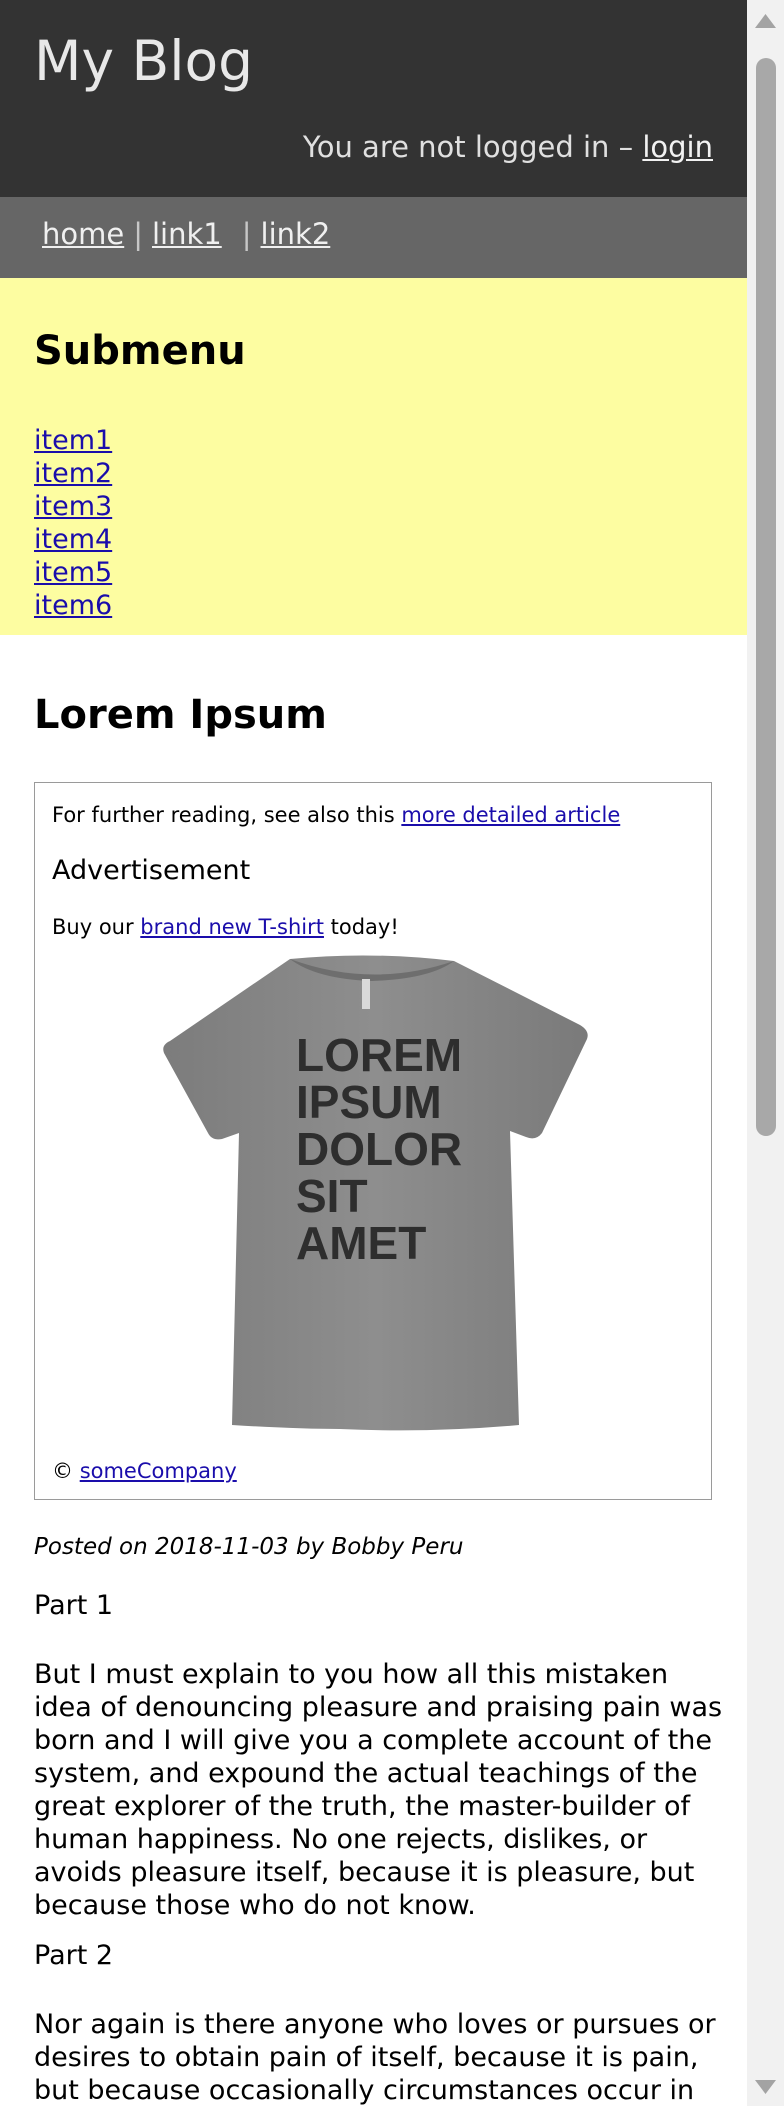  Describe the element at coordinates (232, 927) in the screenshot. I see `tshirt-link: brand new T-shirt` at that location.